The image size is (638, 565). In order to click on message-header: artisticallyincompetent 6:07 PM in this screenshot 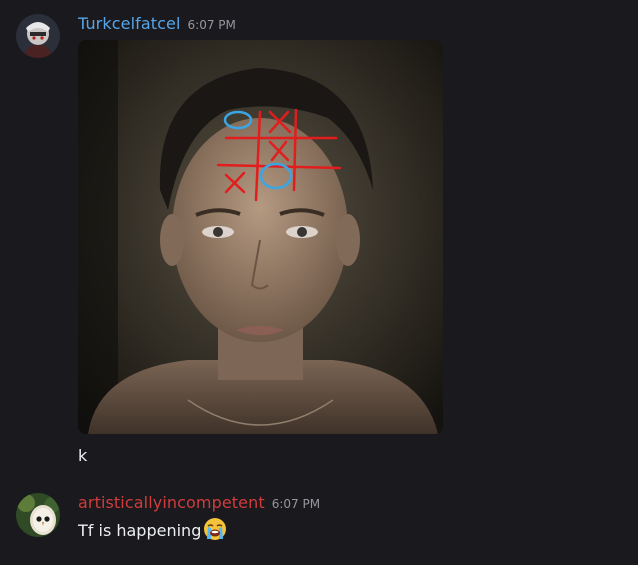, I will do `click(199, 502)`.